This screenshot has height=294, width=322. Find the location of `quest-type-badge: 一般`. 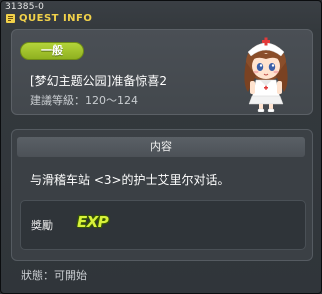

quest-type-badge: 一般 is located at coordinates (52, 51).